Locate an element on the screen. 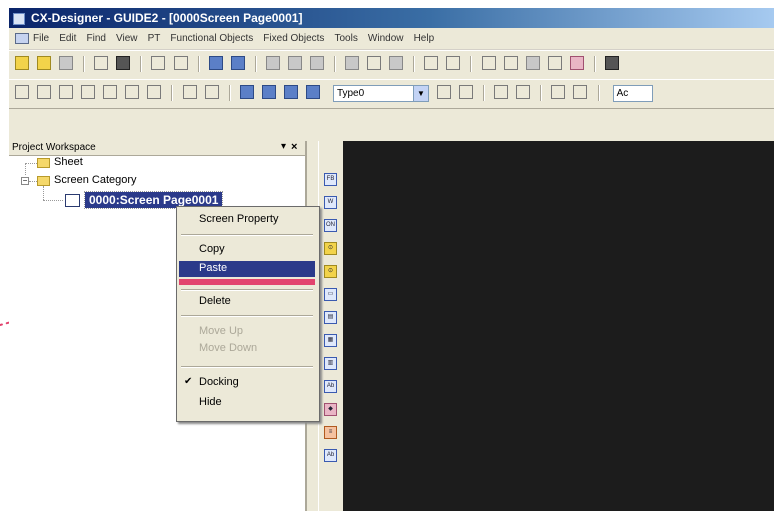 The height and width of the screenshot is (511, 774). transfer-icon is located at coordinates (316, 63).